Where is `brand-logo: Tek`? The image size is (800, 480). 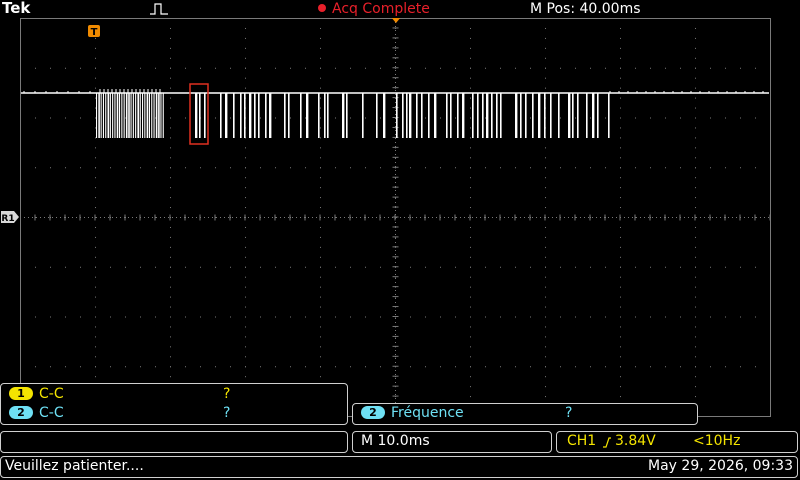 brand-logo: Tek is located at coordinates (16, 8).